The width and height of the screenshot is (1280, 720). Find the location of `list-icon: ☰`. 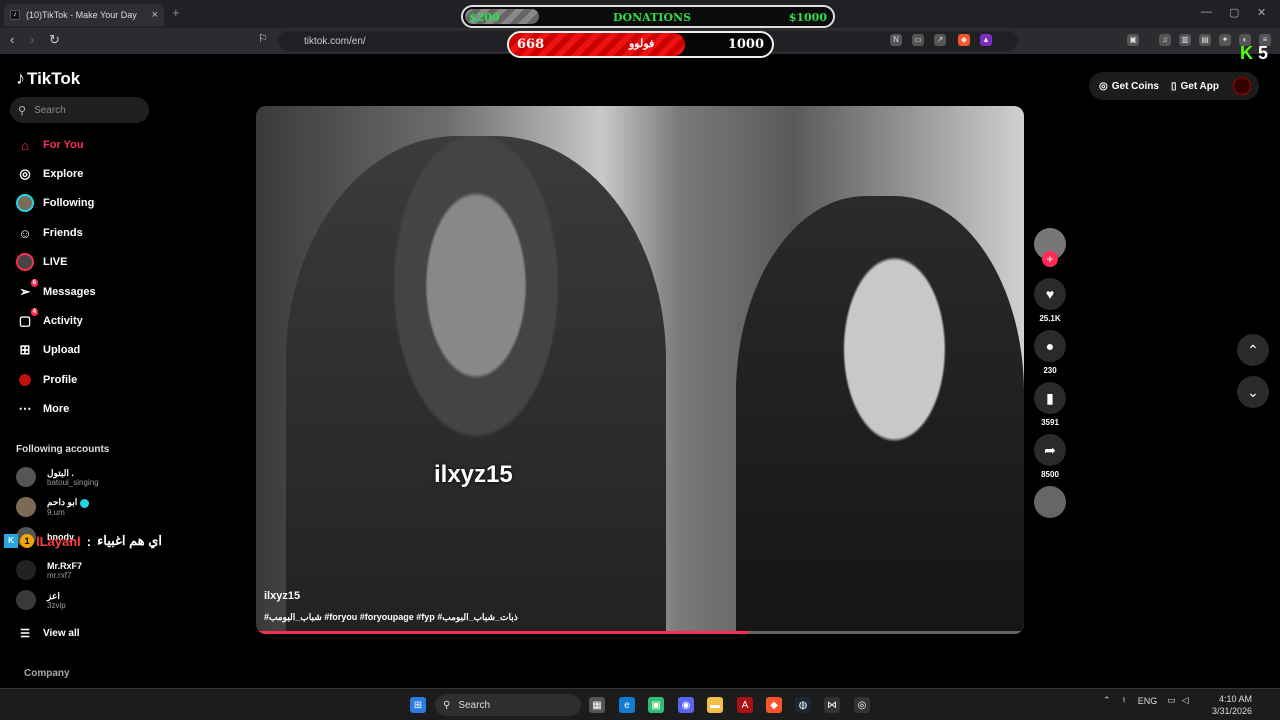

list-icon: ☰ is located at coordinates (25, 633).